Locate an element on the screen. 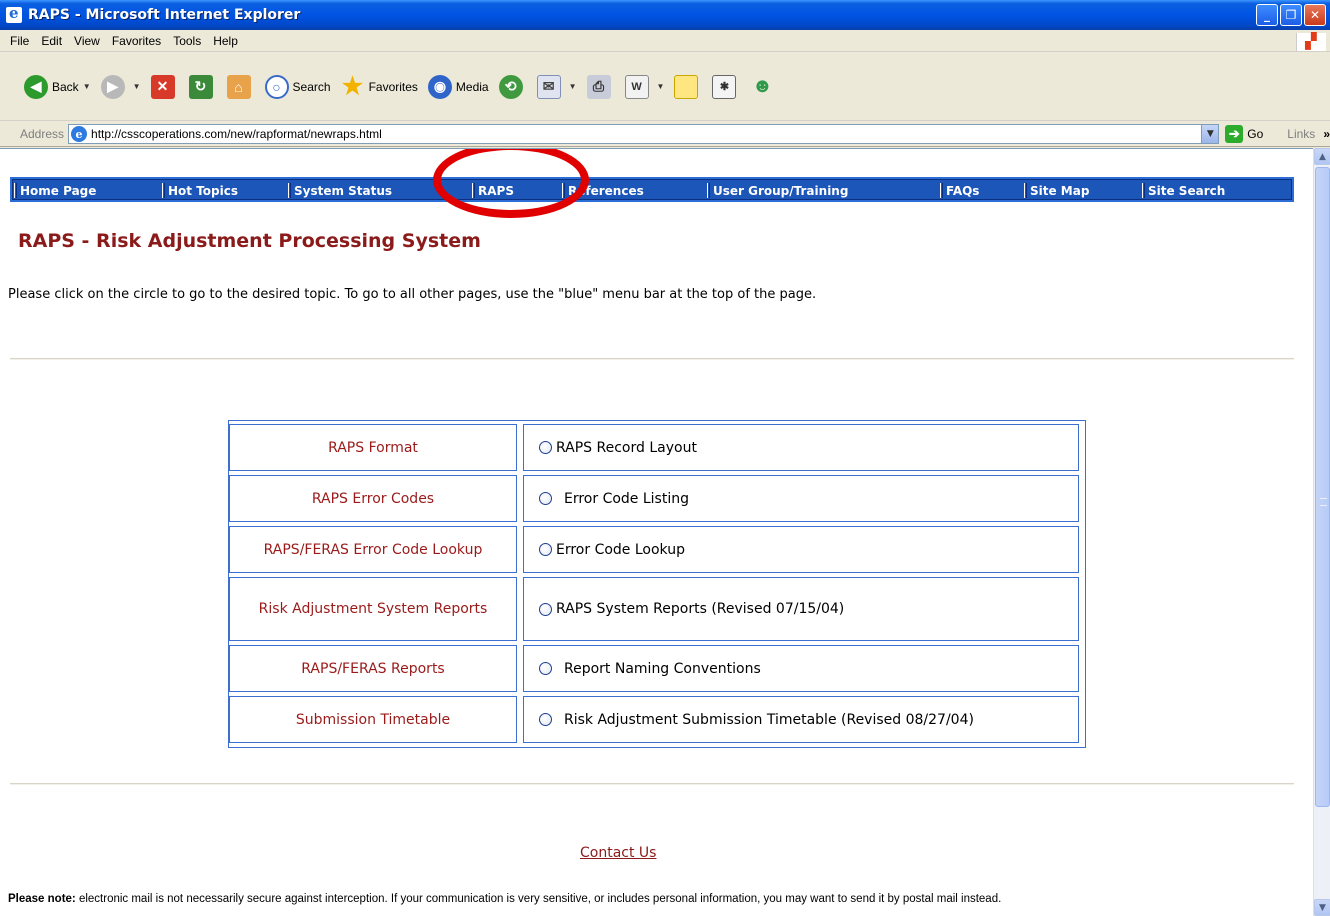 This screenshot has width=1330, height=916. printer-icon: ⎙ is located at coordinates (598, 86).